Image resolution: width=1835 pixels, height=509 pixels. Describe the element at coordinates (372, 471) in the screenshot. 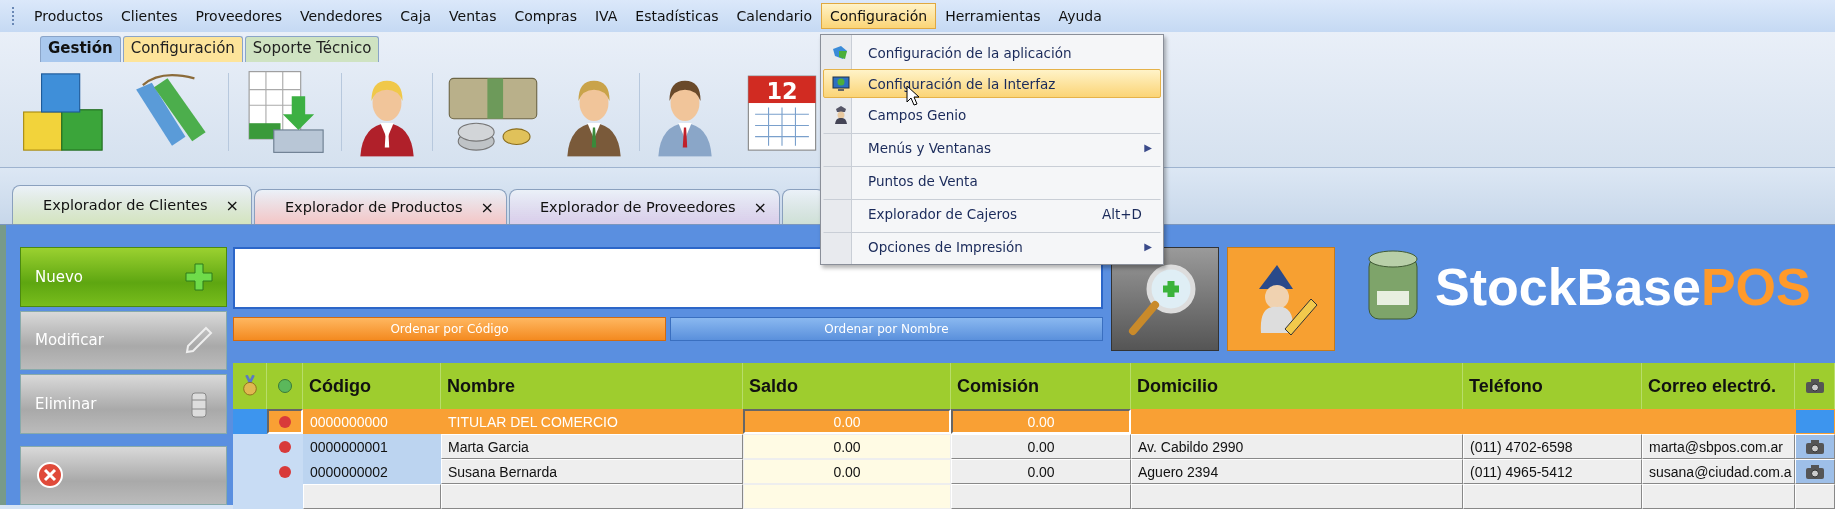

I see `table-cell: 0000000002` at that location.